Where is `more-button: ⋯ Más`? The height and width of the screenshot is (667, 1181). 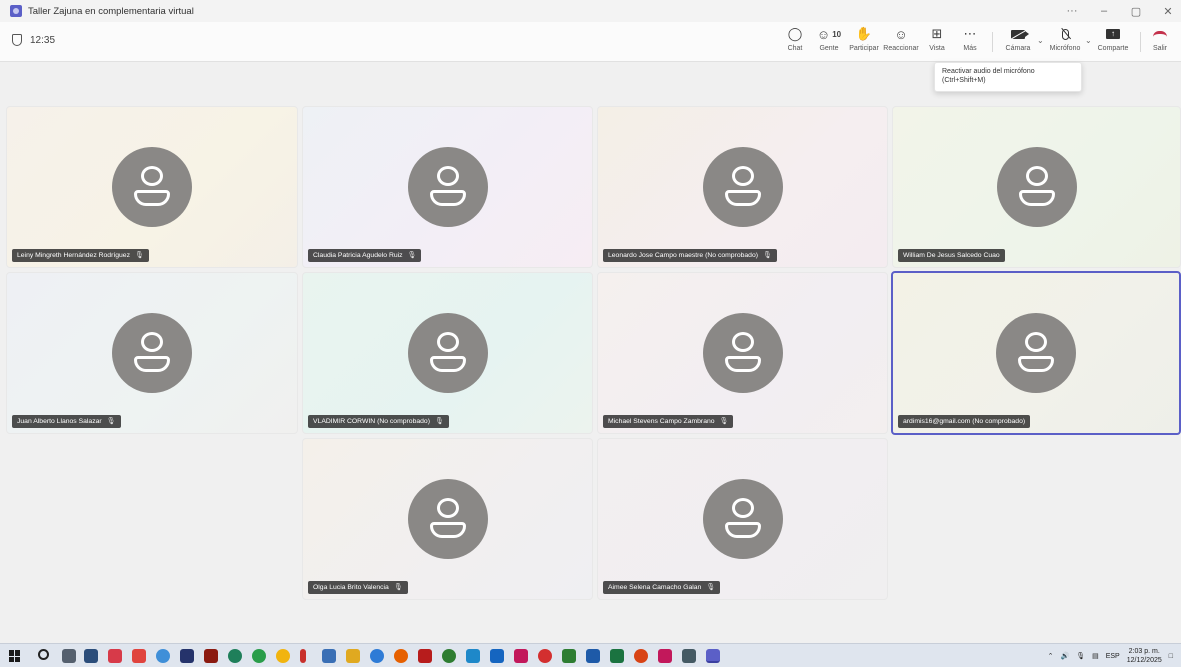
more-button: ⋯ Más is located at coordinates (970, 42).